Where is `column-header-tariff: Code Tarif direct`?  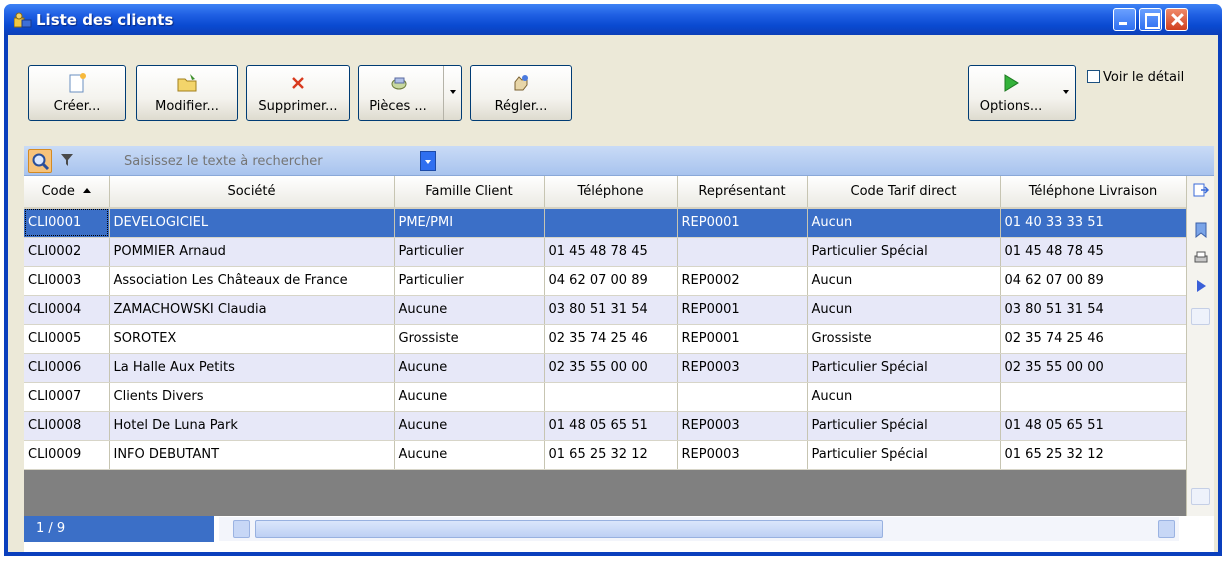
column-header-tariff: Code Tarif direct is located at coordinates (904, 192).